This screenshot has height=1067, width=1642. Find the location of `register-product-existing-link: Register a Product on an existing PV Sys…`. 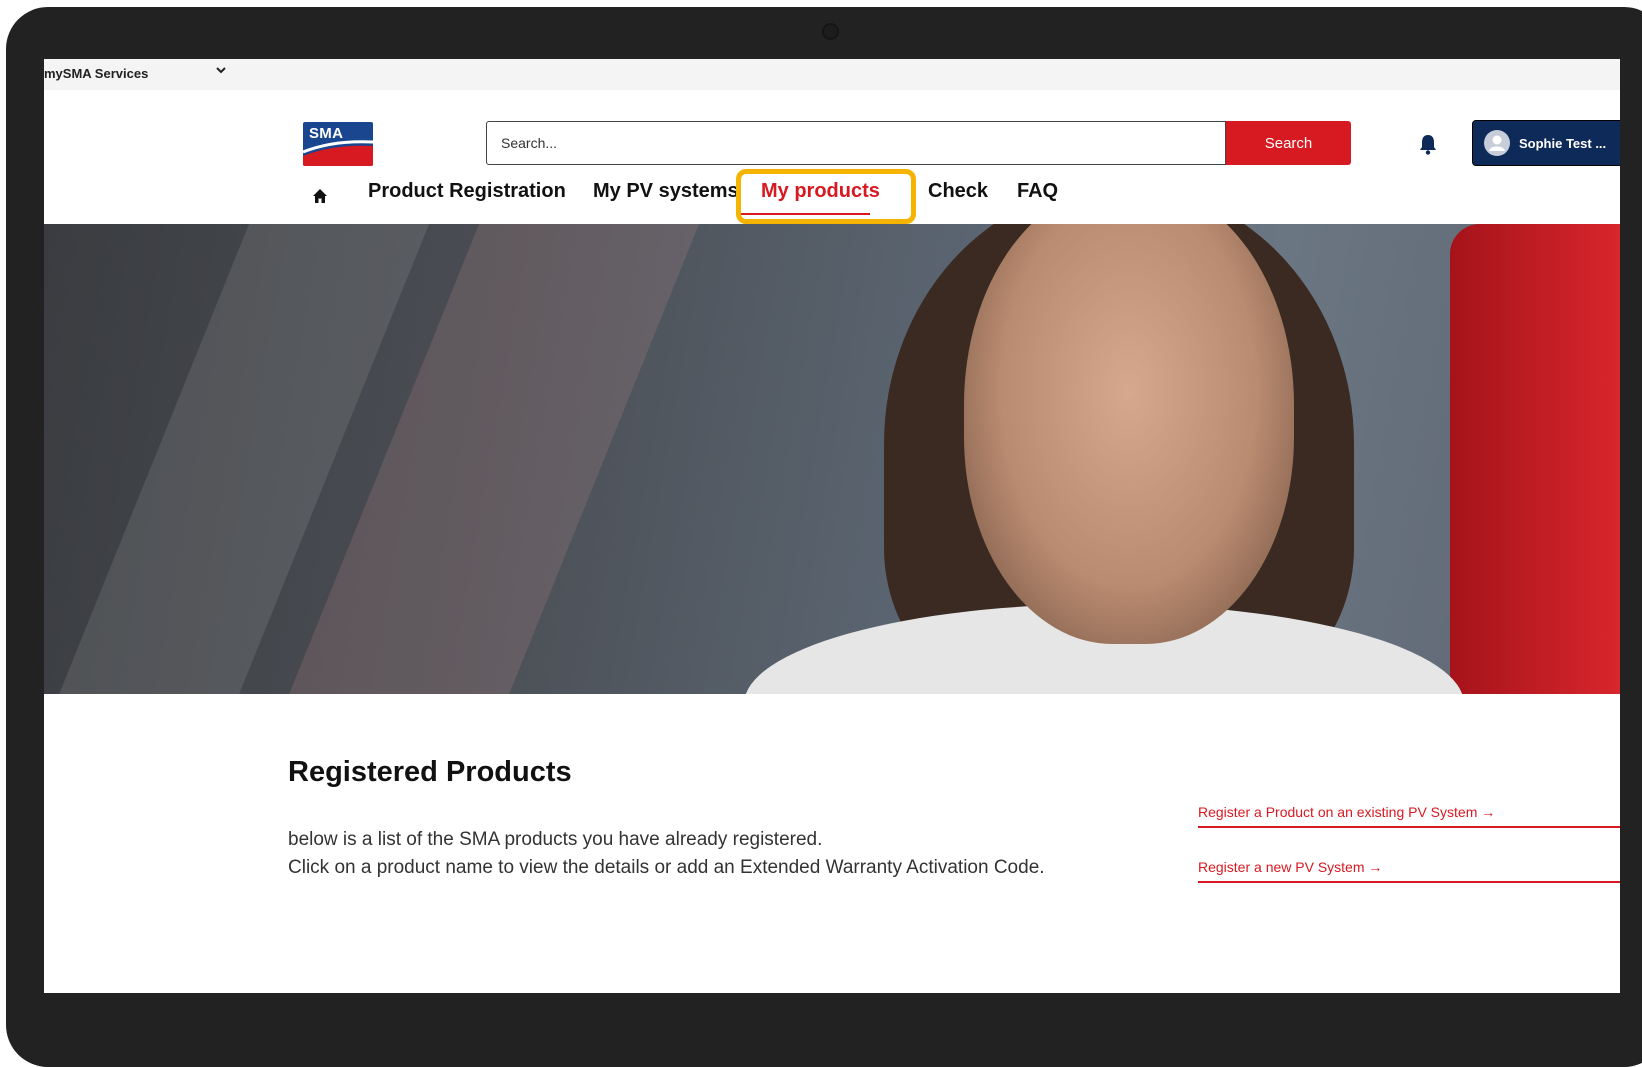

register-product-existing-link: Register a Product on an existing PV Sys… is located at coordinates (1346, 812).